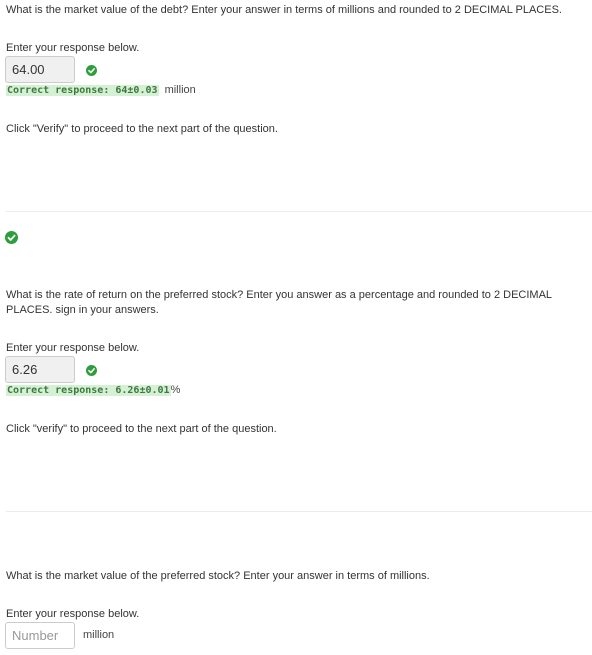 The height and width of the screenshot is (655, 592). I want to click on answer-field-2: 6.26, so click(40, 369).